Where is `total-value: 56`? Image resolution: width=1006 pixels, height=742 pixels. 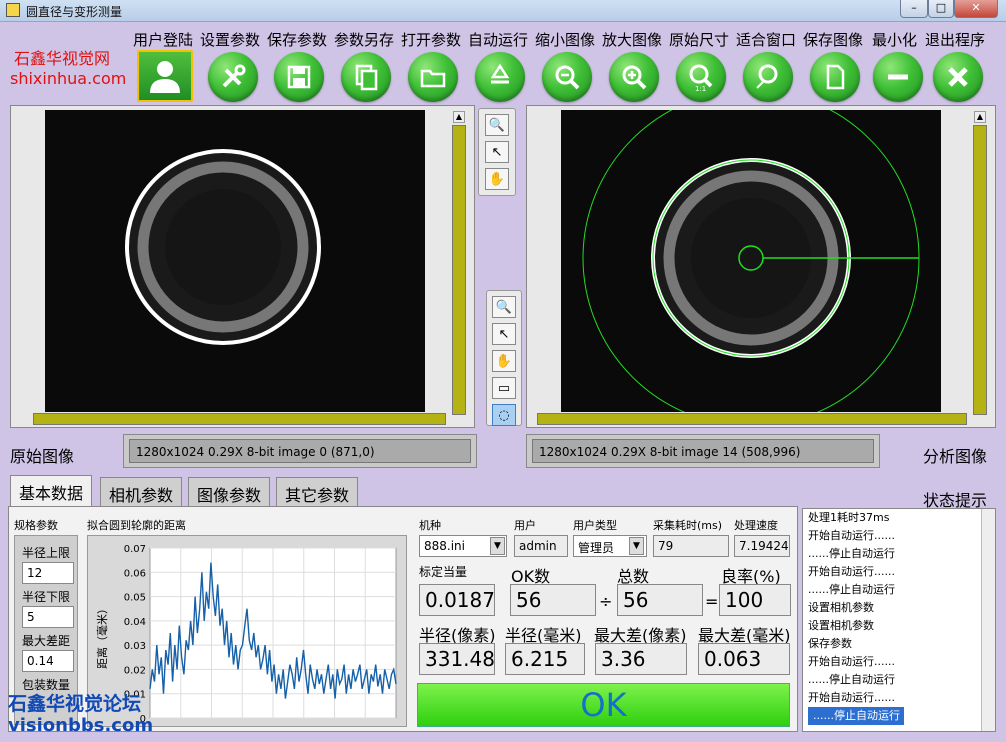
total-value: 56 is located at coordinates (660, 600).